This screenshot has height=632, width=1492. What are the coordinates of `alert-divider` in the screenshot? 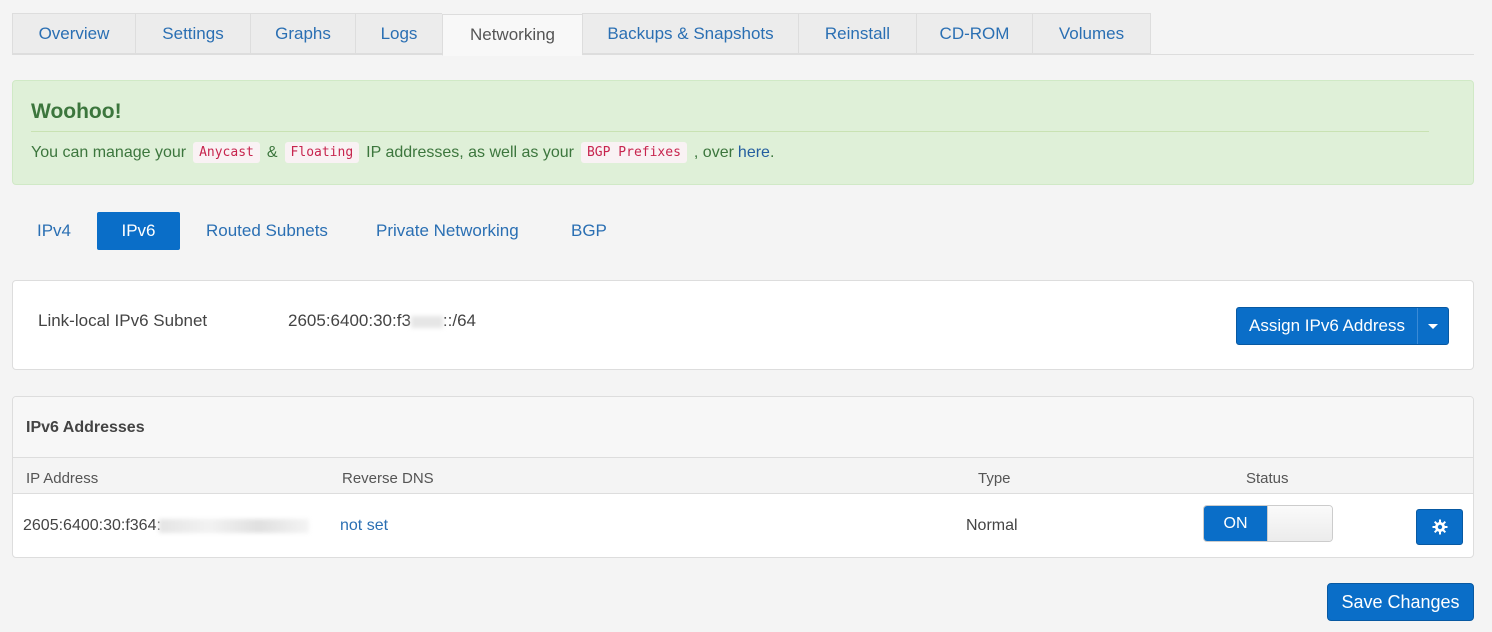 It's located at (730, 131).